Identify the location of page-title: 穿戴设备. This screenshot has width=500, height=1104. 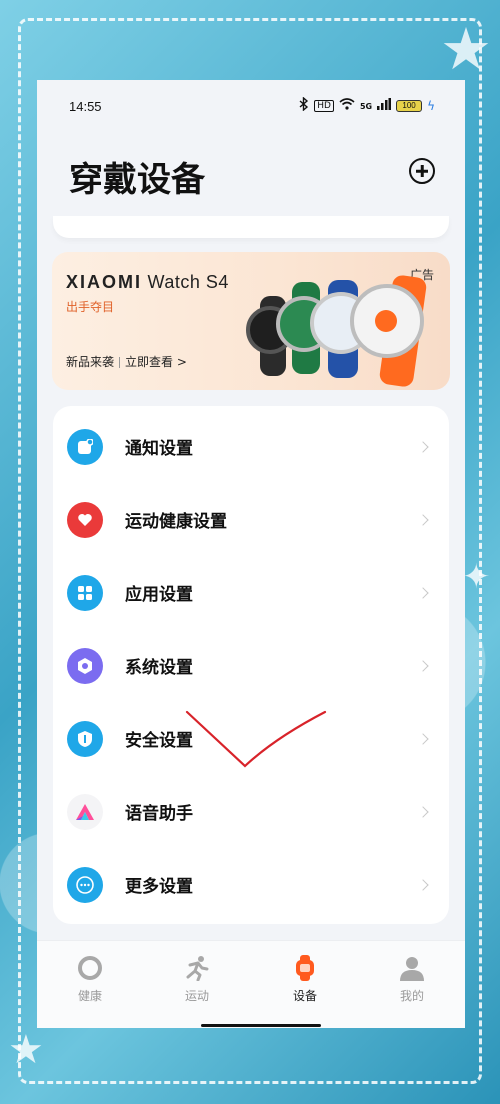
(137, 180).